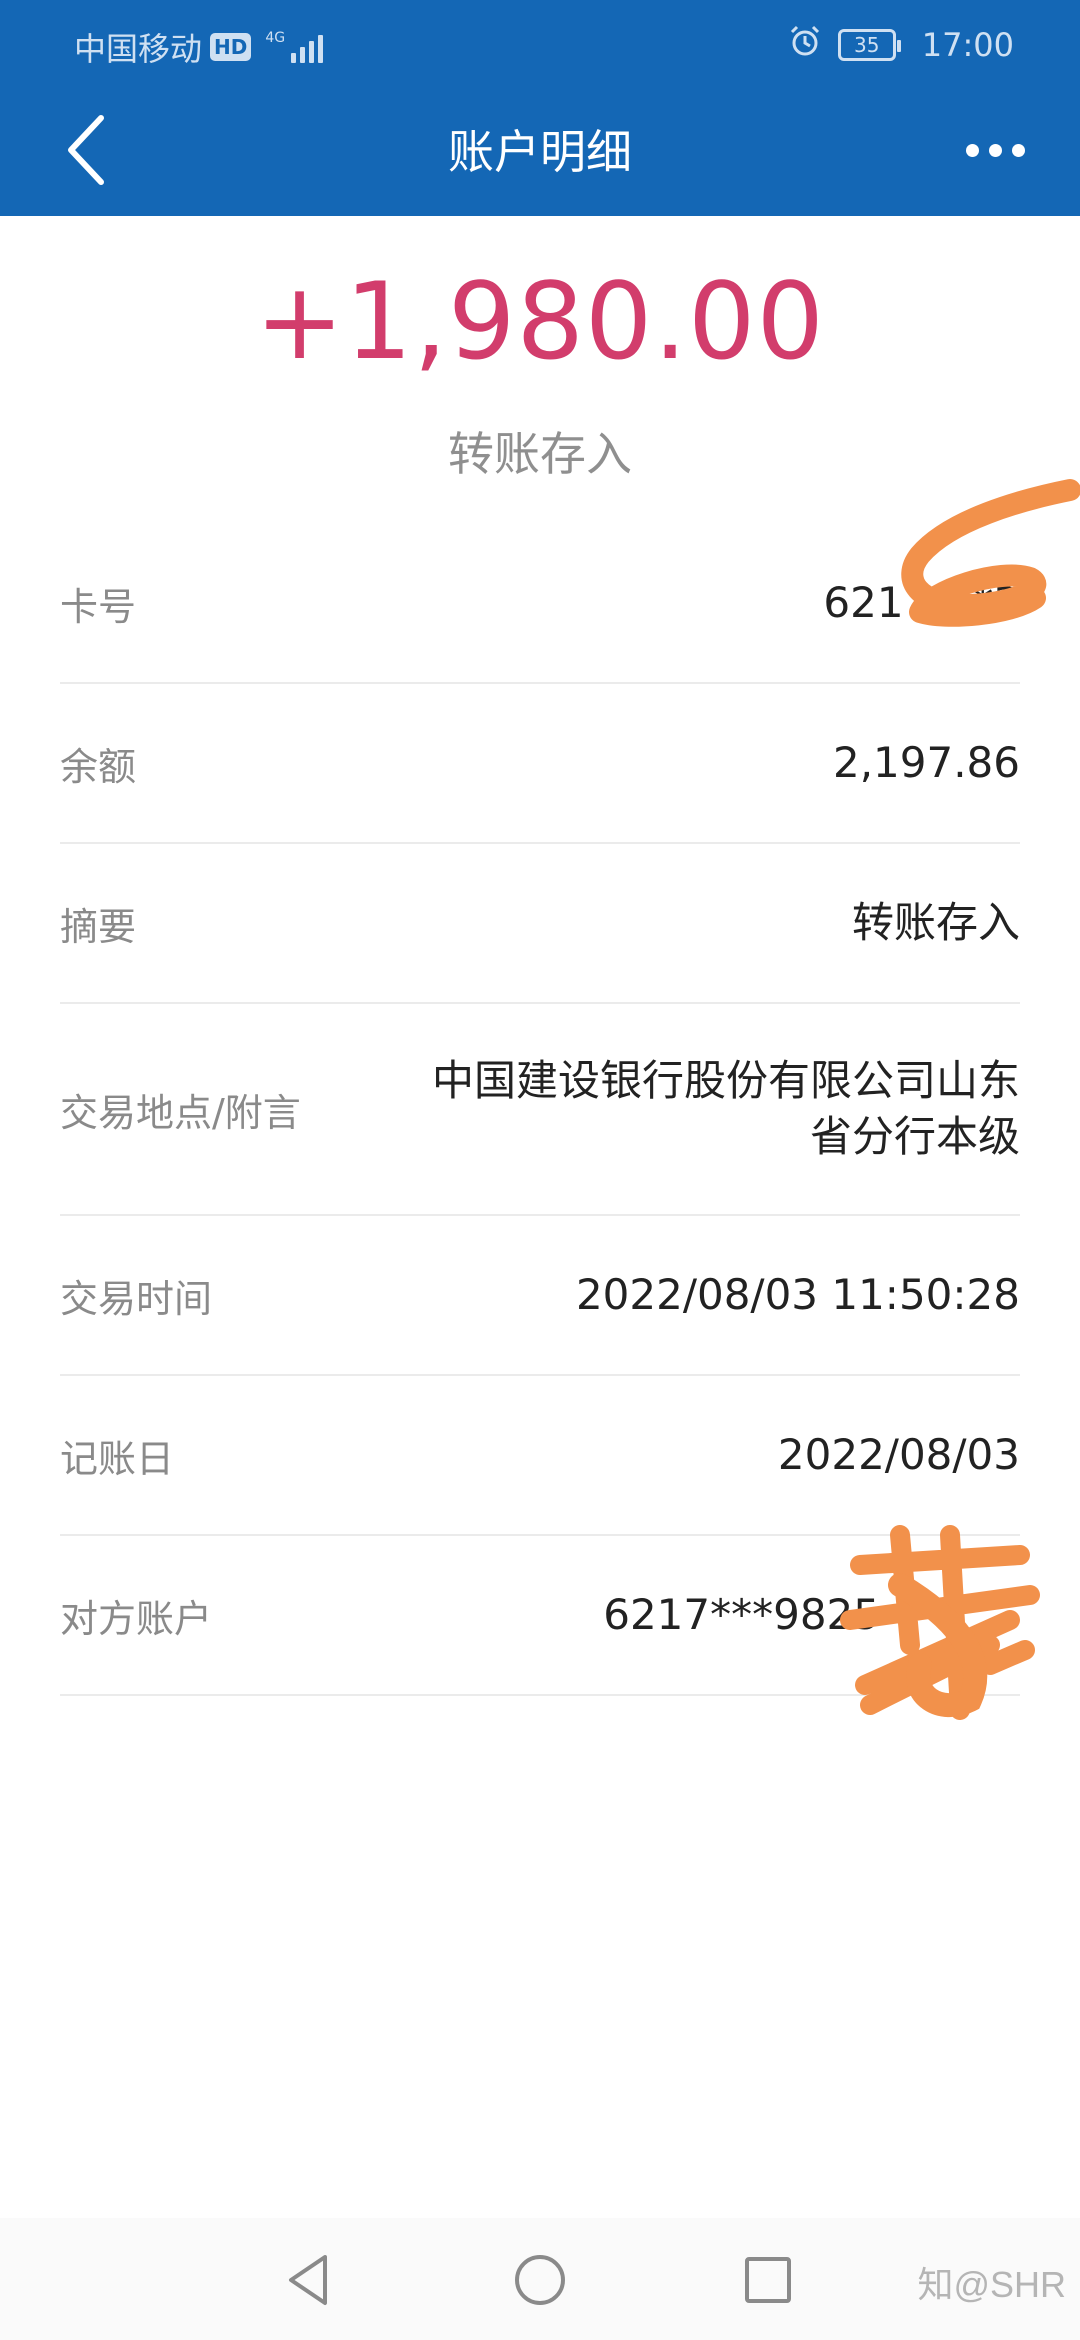  What do you see at coordinates (98, 926) in the screenshot?
I see `detail-label: 摘要` at bounding box center [98, 926].